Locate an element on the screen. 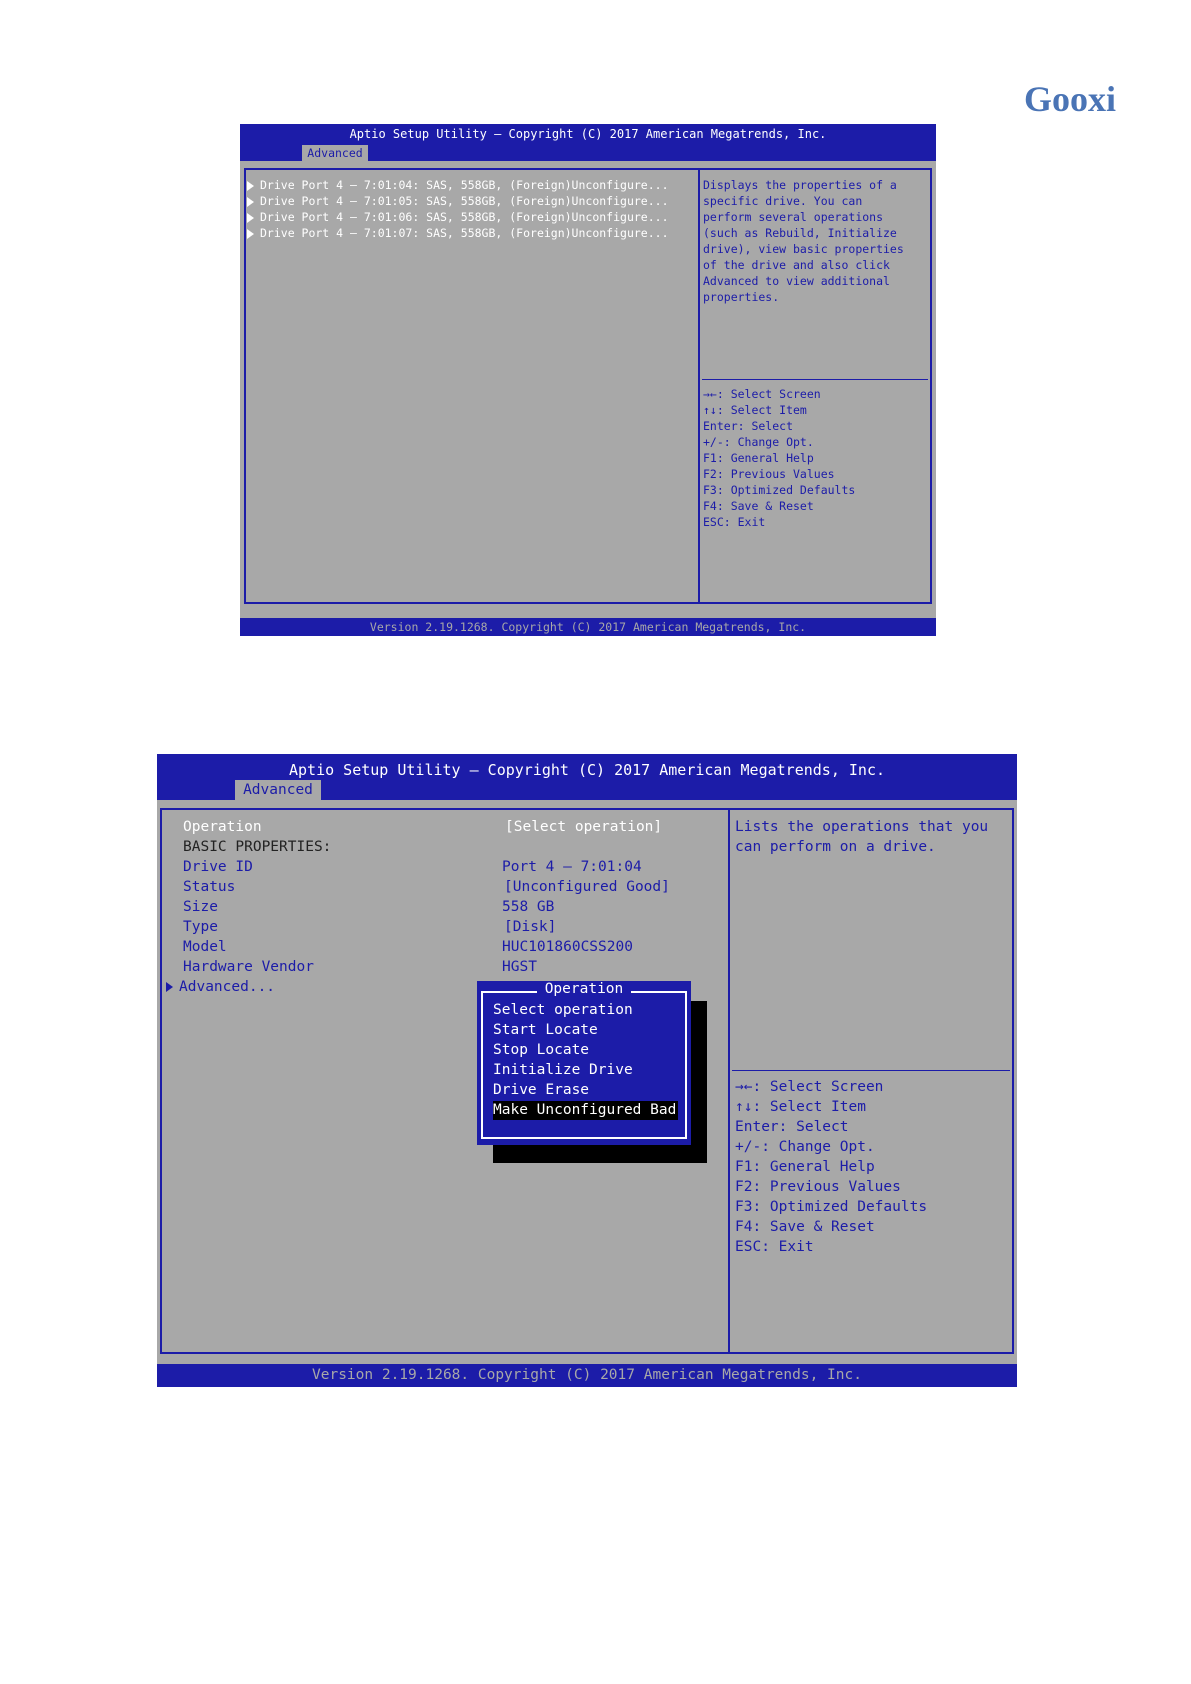 This screenshot has width=1191, height=1684. help-line: properties. is located at coordinates (741, 297).